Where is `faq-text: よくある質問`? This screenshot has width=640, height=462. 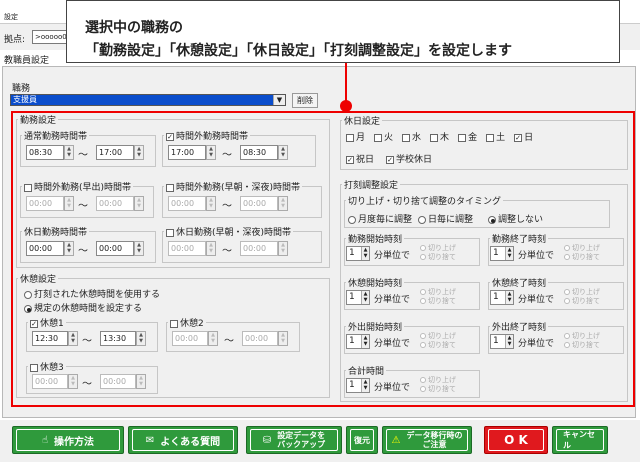
faq-text: よくある質問 is located at coordinates (190, 442).